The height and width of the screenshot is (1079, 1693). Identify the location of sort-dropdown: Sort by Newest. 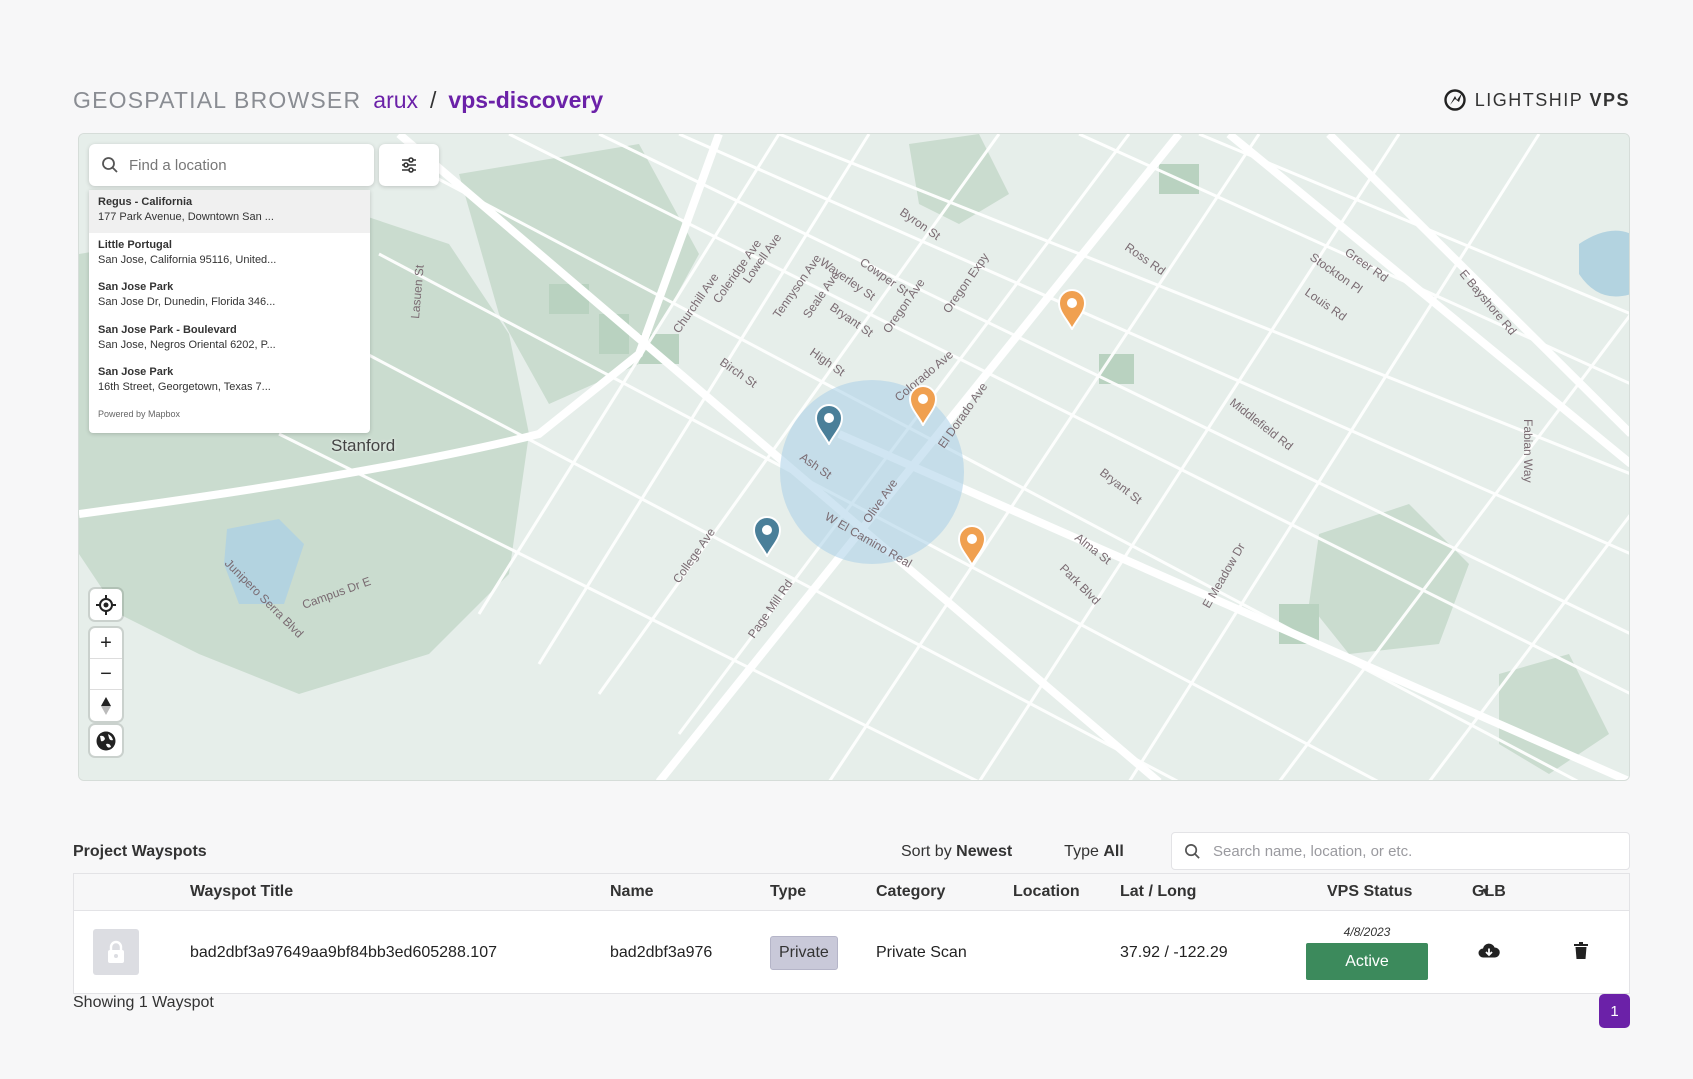
(956, 852).